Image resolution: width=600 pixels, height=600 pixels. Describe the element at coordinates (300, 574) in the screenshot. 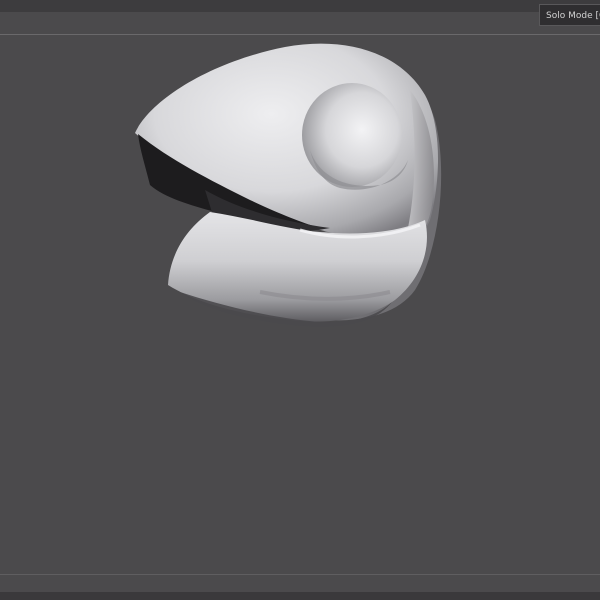

I see `viewport-bottom-border` at that location.